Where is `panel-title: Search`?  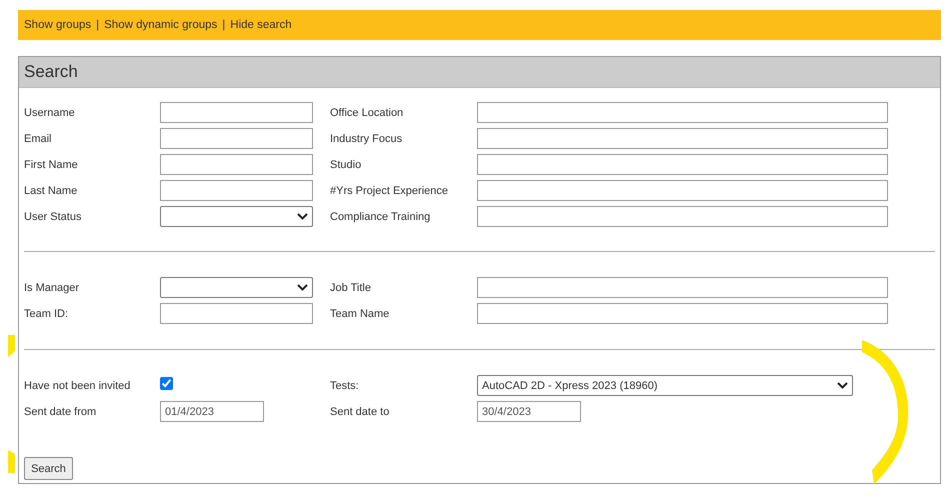 panel-title: Search is located at coordinates (479, 72).